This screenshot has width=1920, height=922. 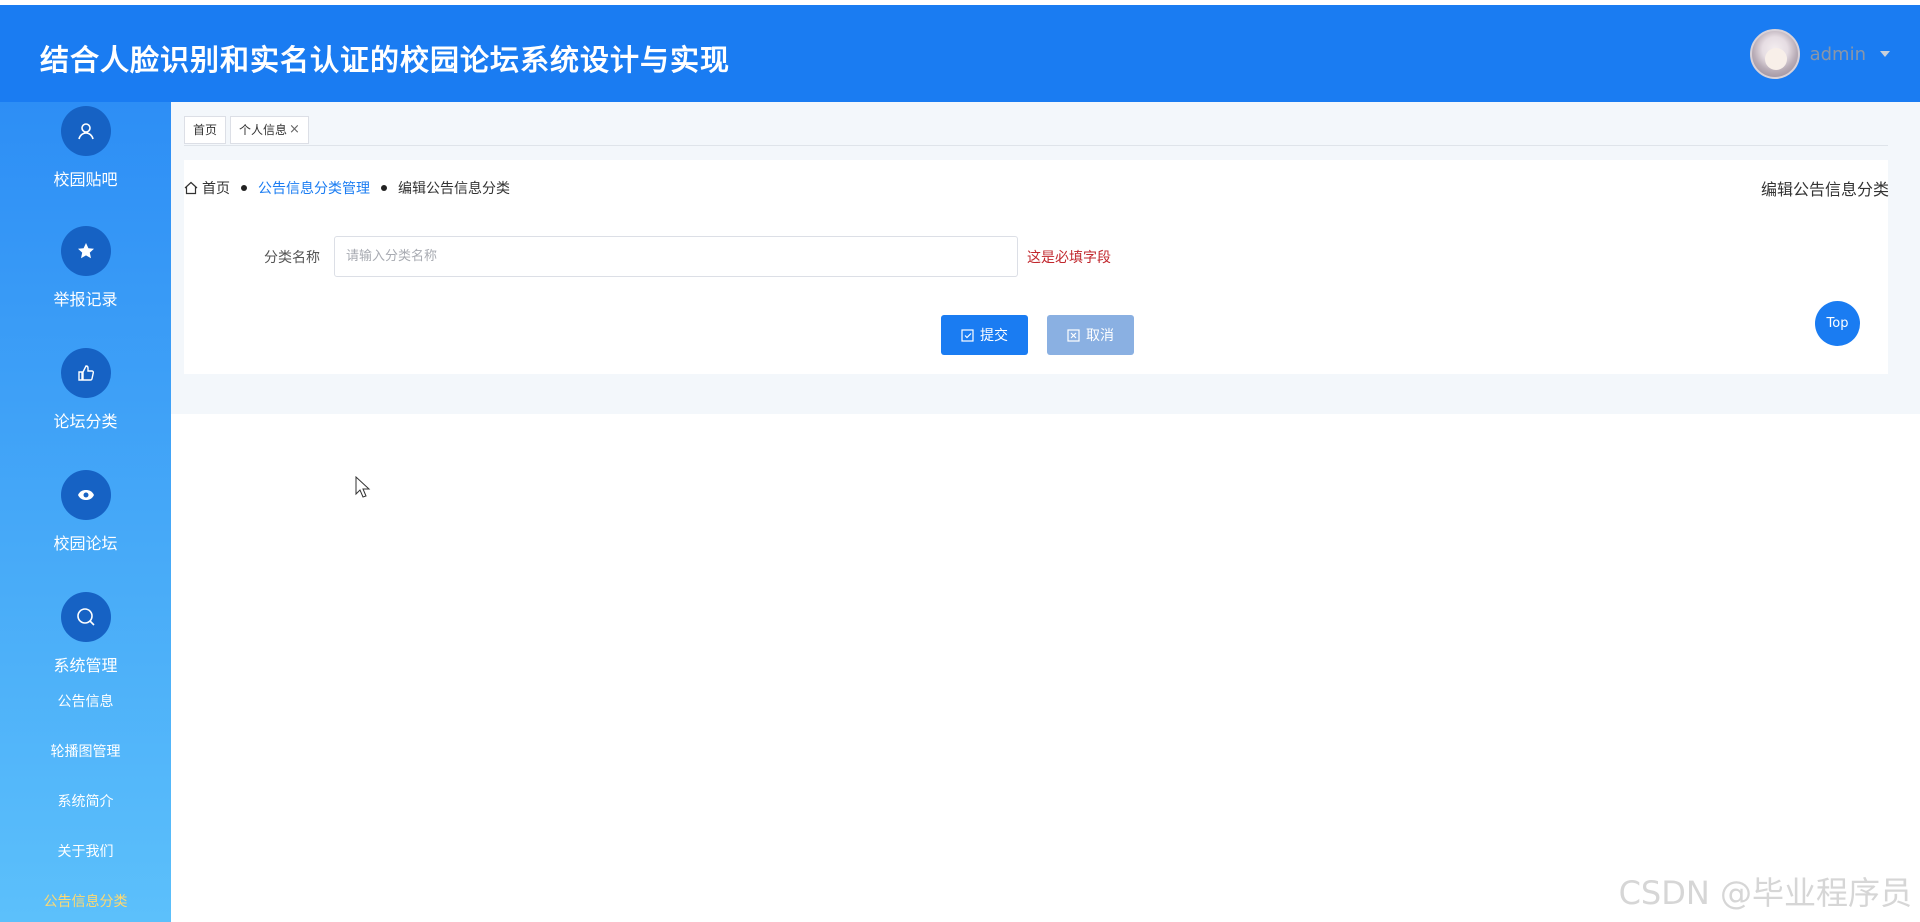 I want to click on mouse-cursor-icon, so click(x=363, y=487).